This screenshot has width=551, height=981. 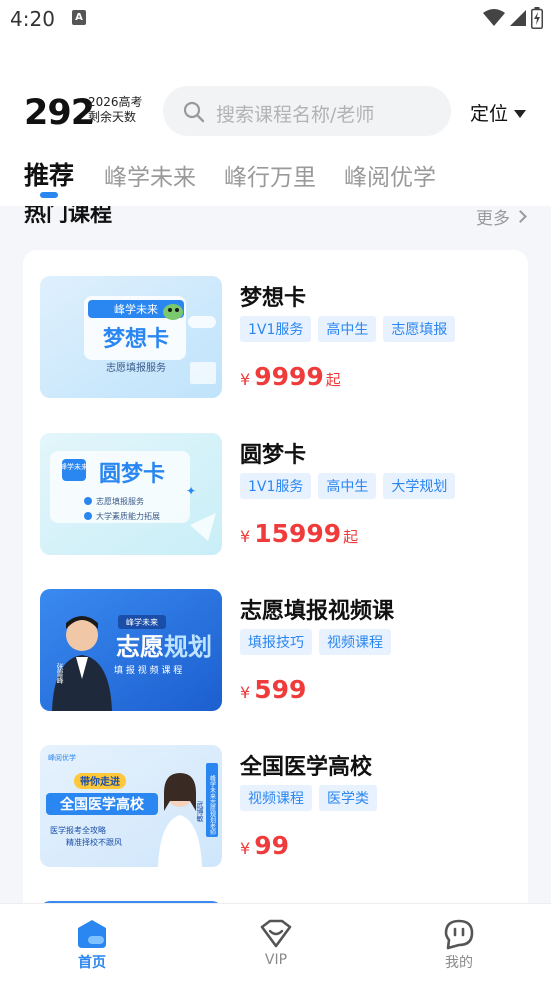 I want to click on thumb-headline-b: 规划, so click(x=188, y=647).